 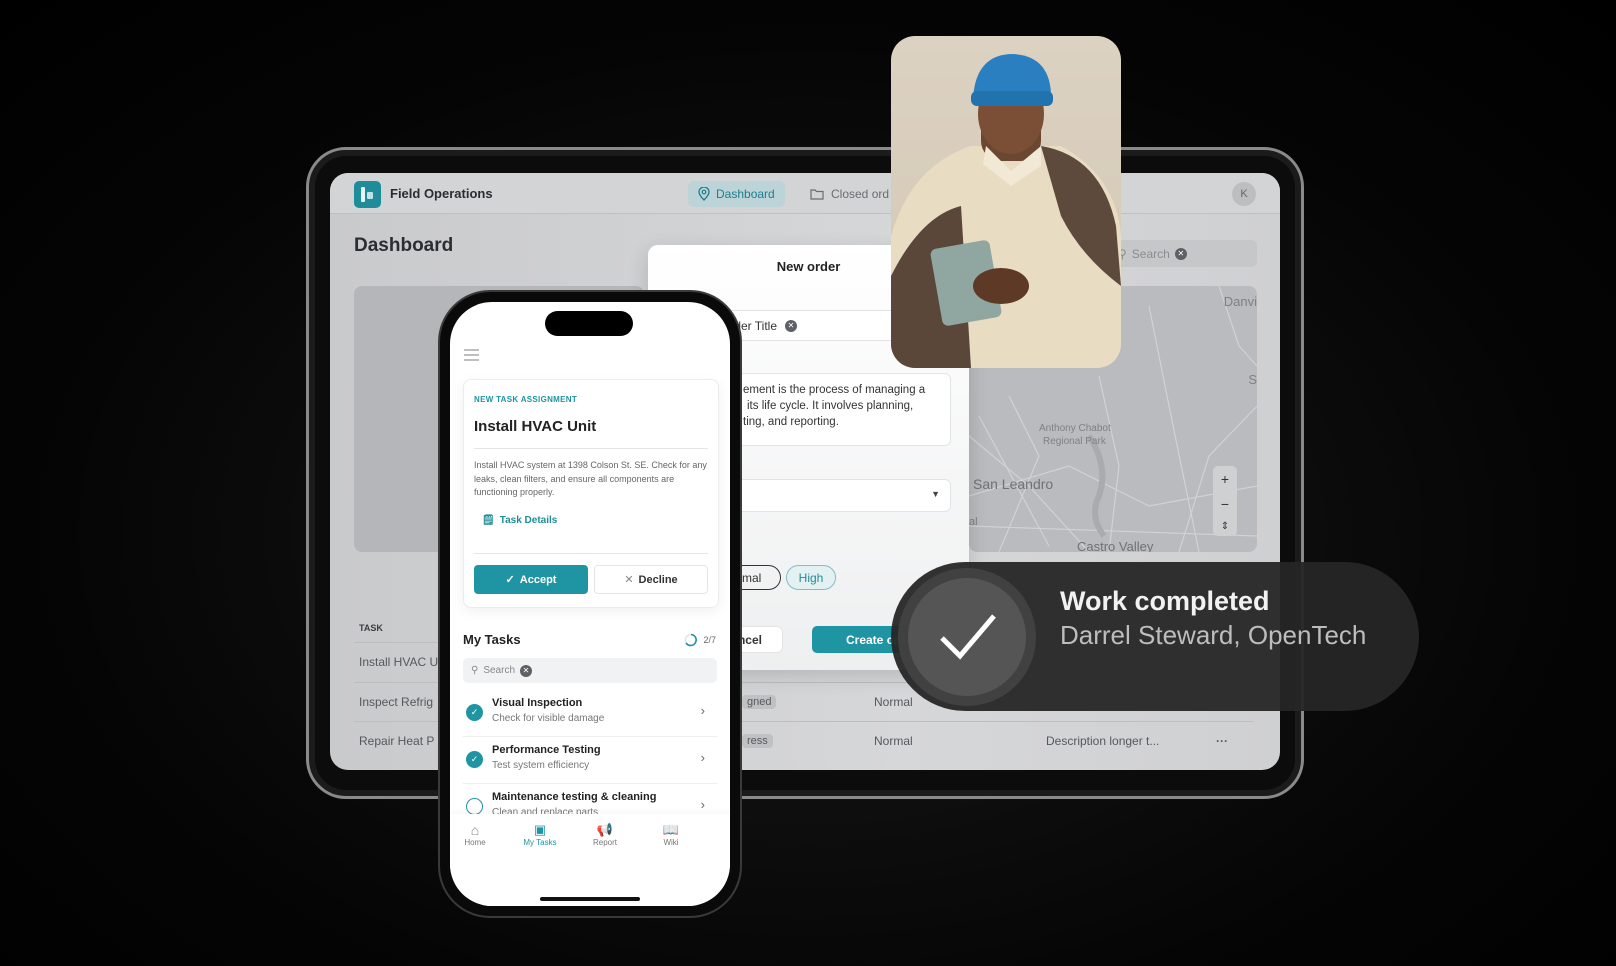 What do you see at coordinates (399, 662) in the screenshot?
I see `task-cell: Install HVAC U` at bounding box center [399, 662].